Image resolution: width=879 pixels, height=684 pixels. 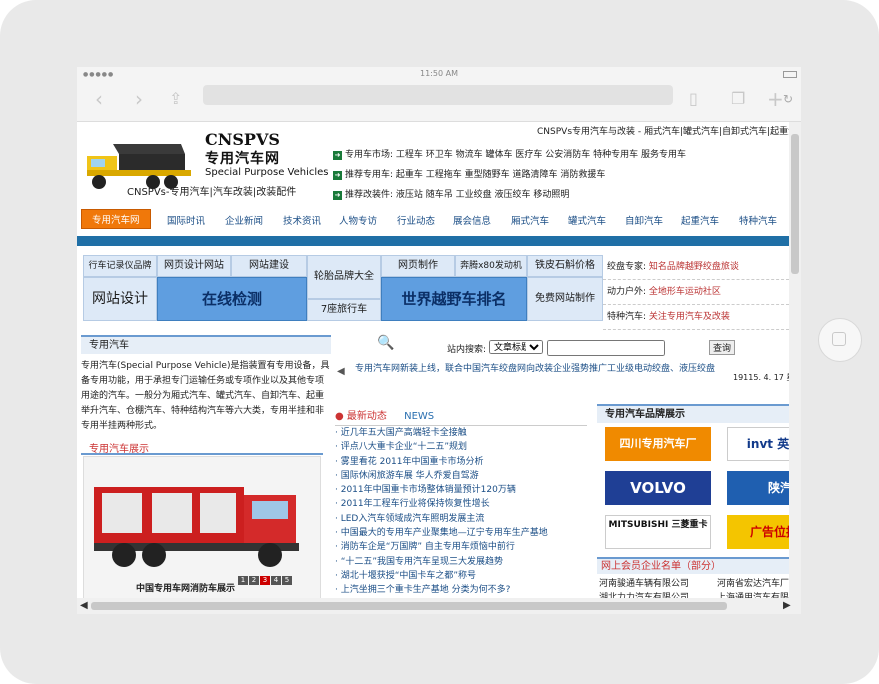 What do you see at coordinates (565, 299) in the screenshot?
I see `ad-link: 免费网站制作` at bounding box center [565, 299].